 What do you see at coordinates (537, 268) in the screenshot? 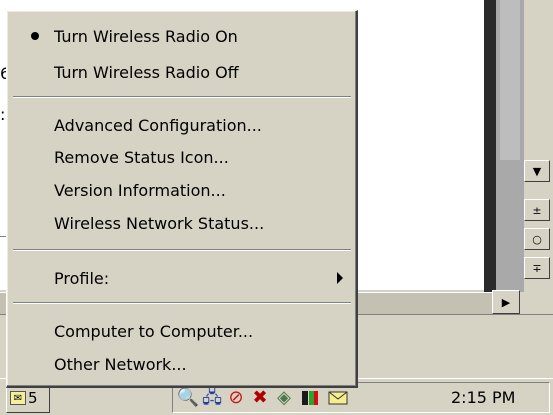
I see `next-page-button: ∓` at bounding box center [537, 268].